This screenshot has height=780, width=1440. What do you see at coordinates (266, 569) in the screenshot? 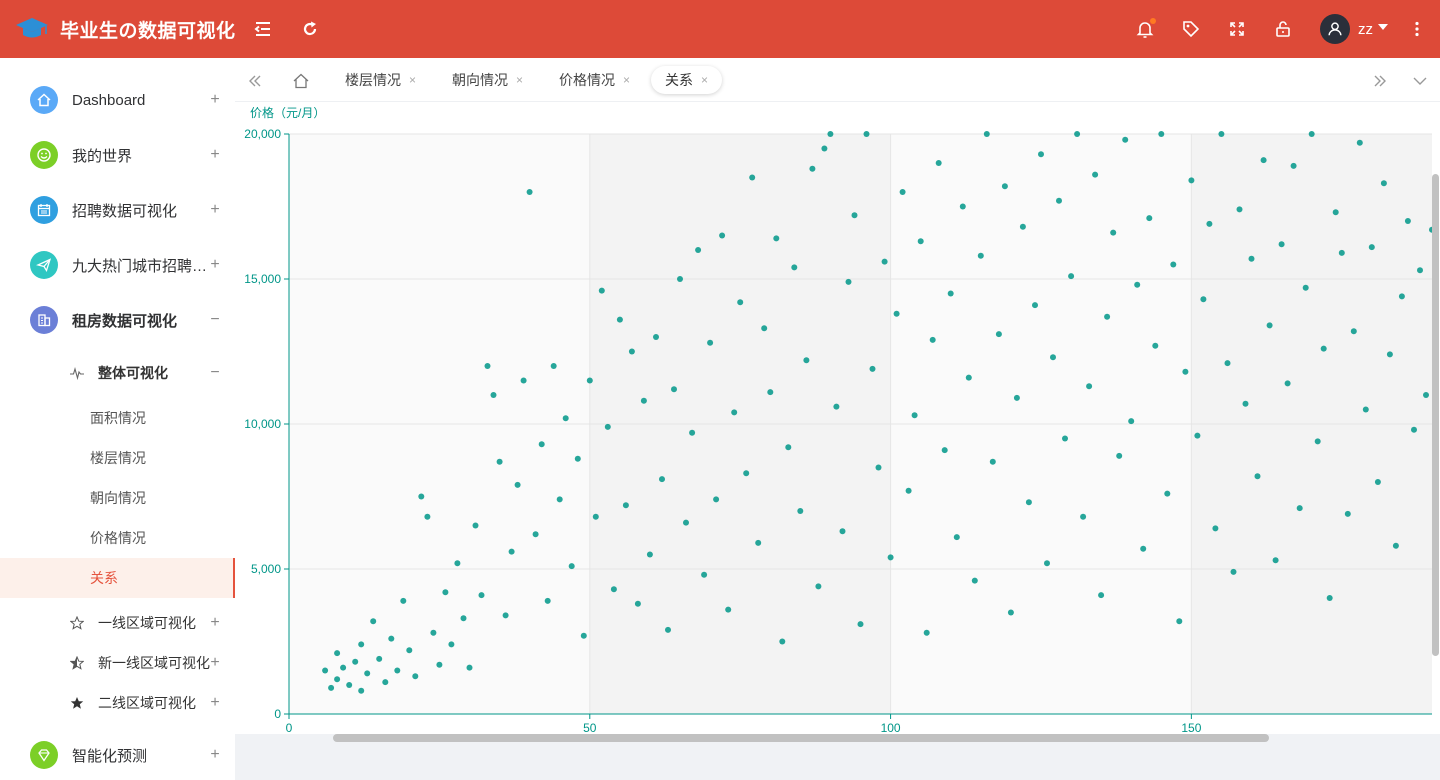
I see `y-tick-label: 5,000` at bounding box center [266, 569].